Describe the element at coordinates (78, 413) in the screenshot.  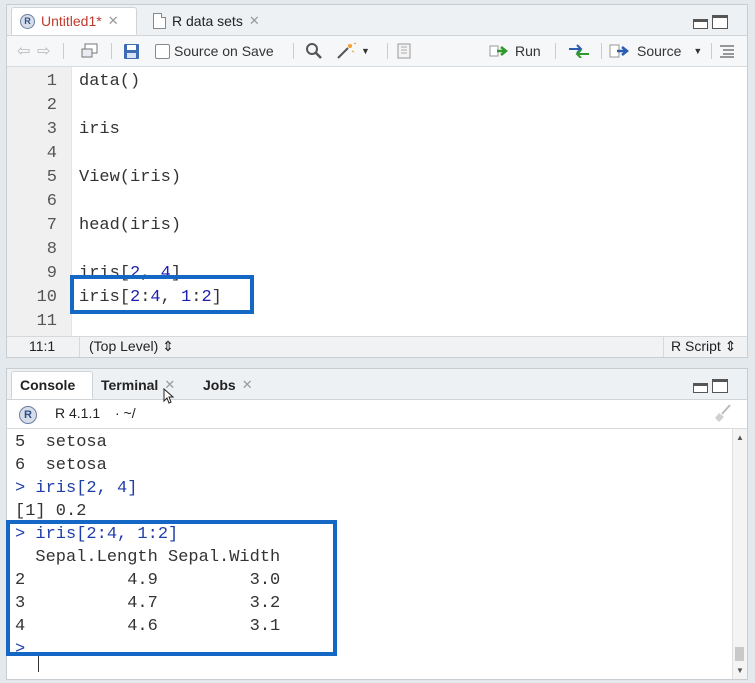
I see `r-version: R 4.1.1` at that location.